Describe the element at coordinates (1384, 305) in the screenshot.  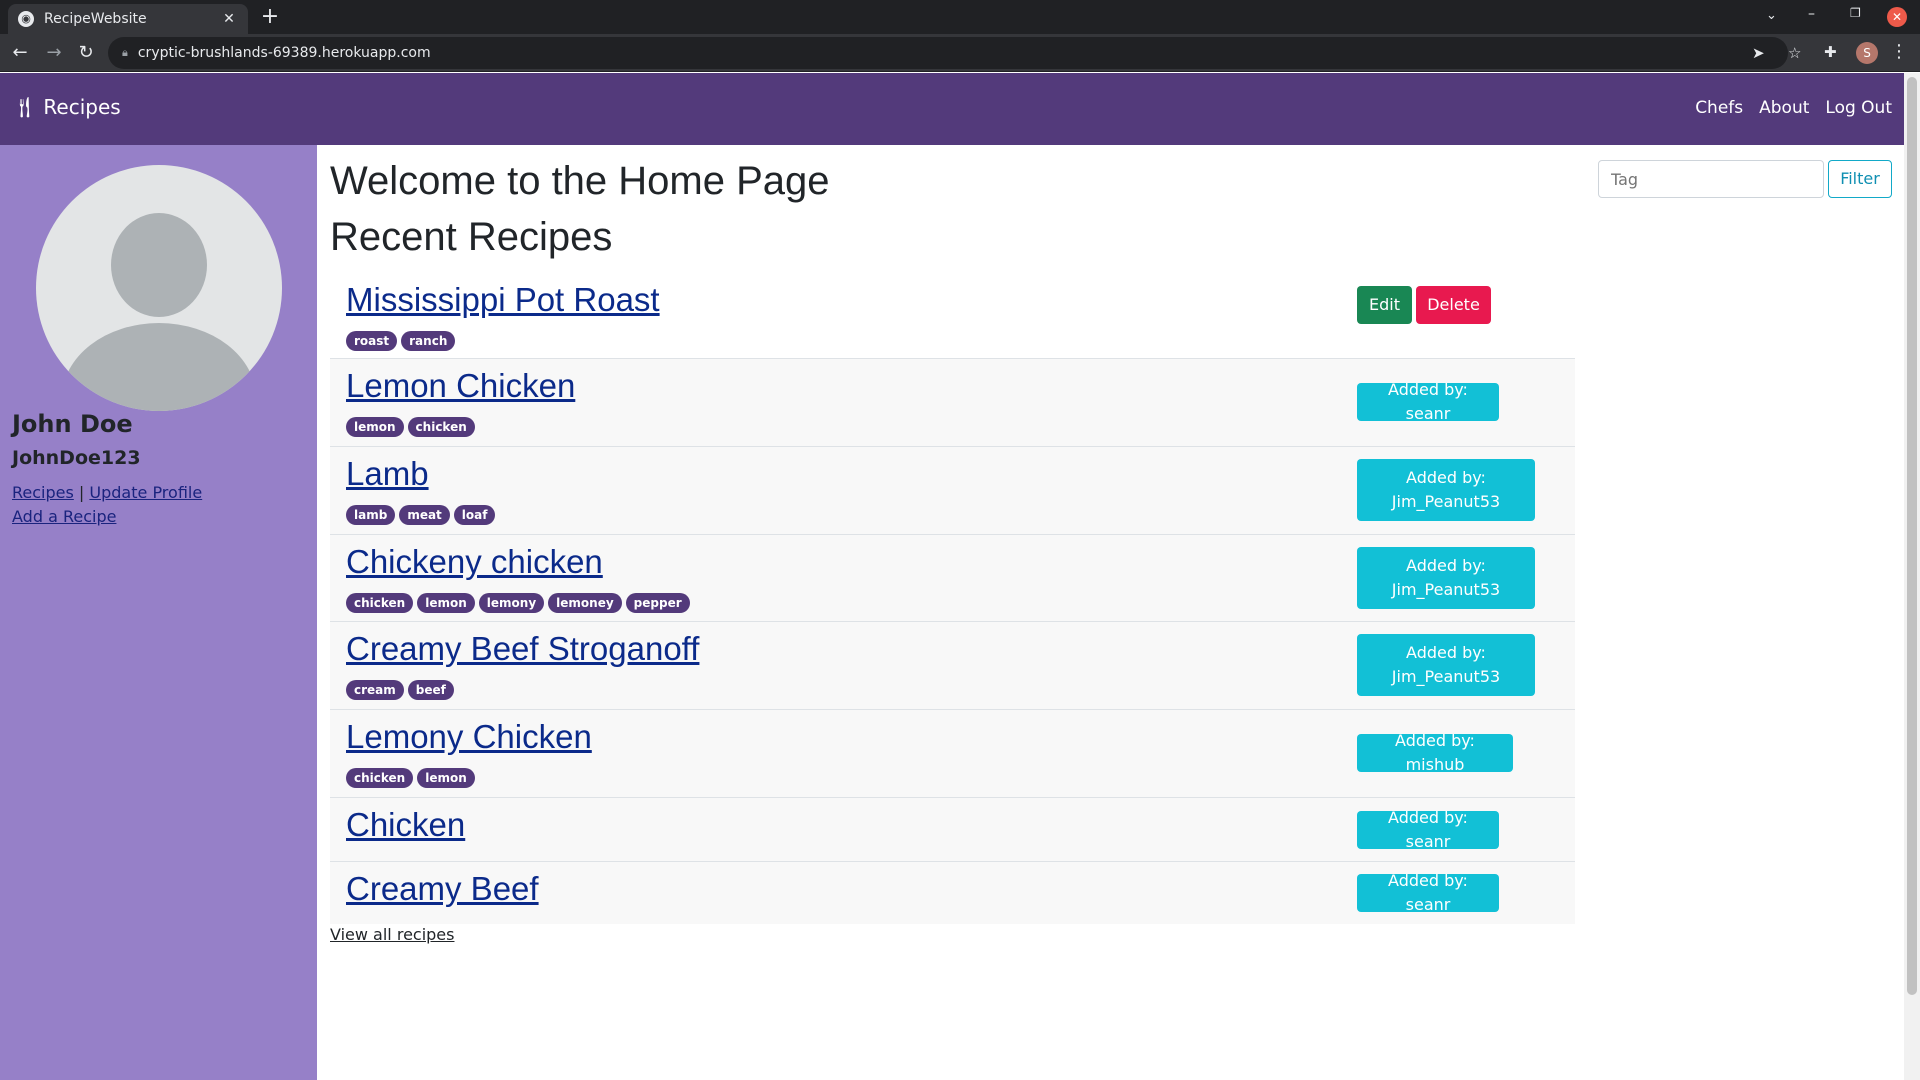
I see `edit-button: Edit` at that location.